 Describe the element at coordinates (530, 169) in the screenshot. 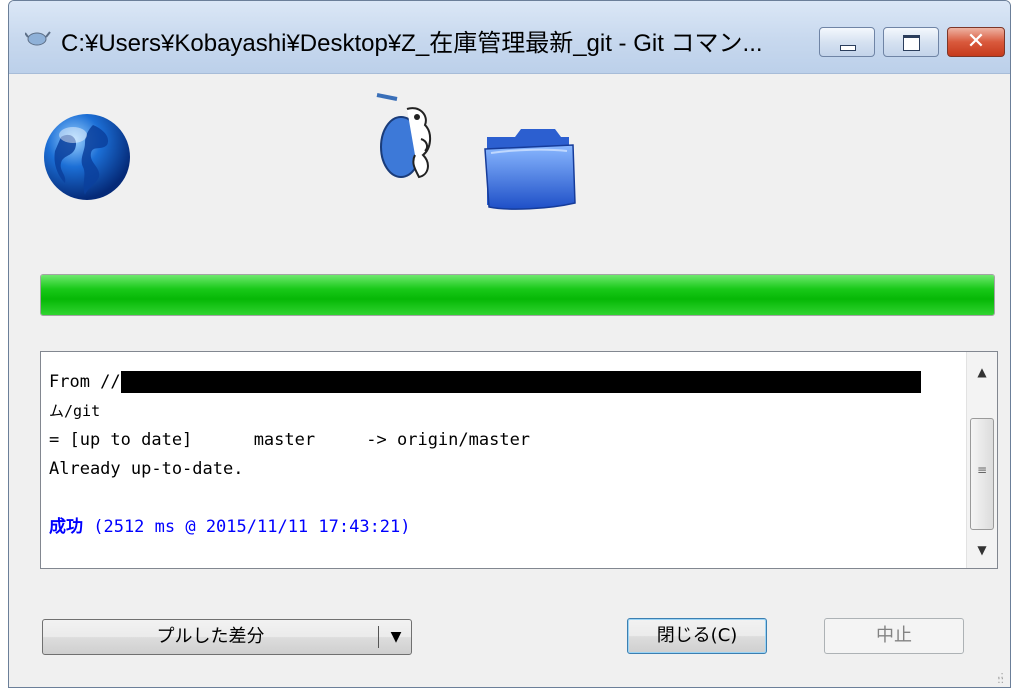

I see `folder-icon` at that location.